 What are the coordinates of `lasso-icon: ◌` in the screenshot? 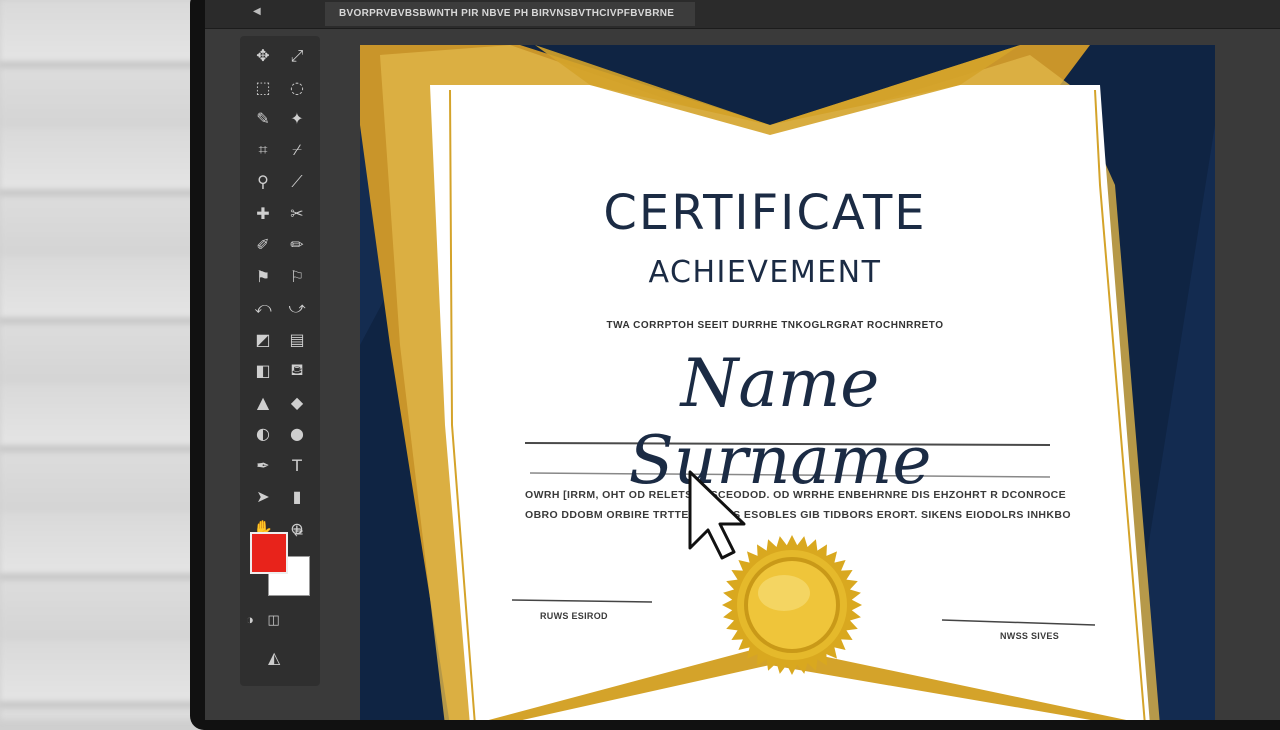 It's located at (297, 88).